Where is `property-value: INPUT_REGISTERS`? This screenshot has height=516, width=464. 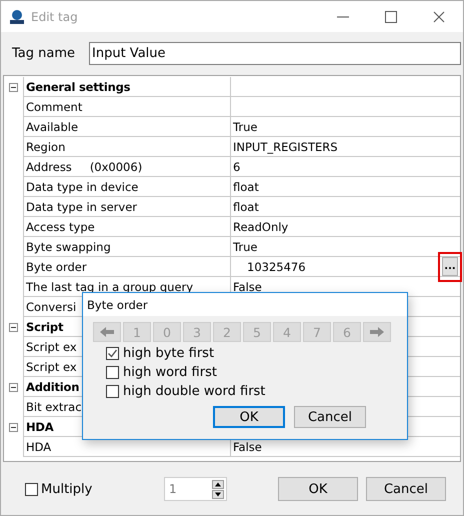 property-value: INPUT_REGISTERS is located at coordinates (285, 147).